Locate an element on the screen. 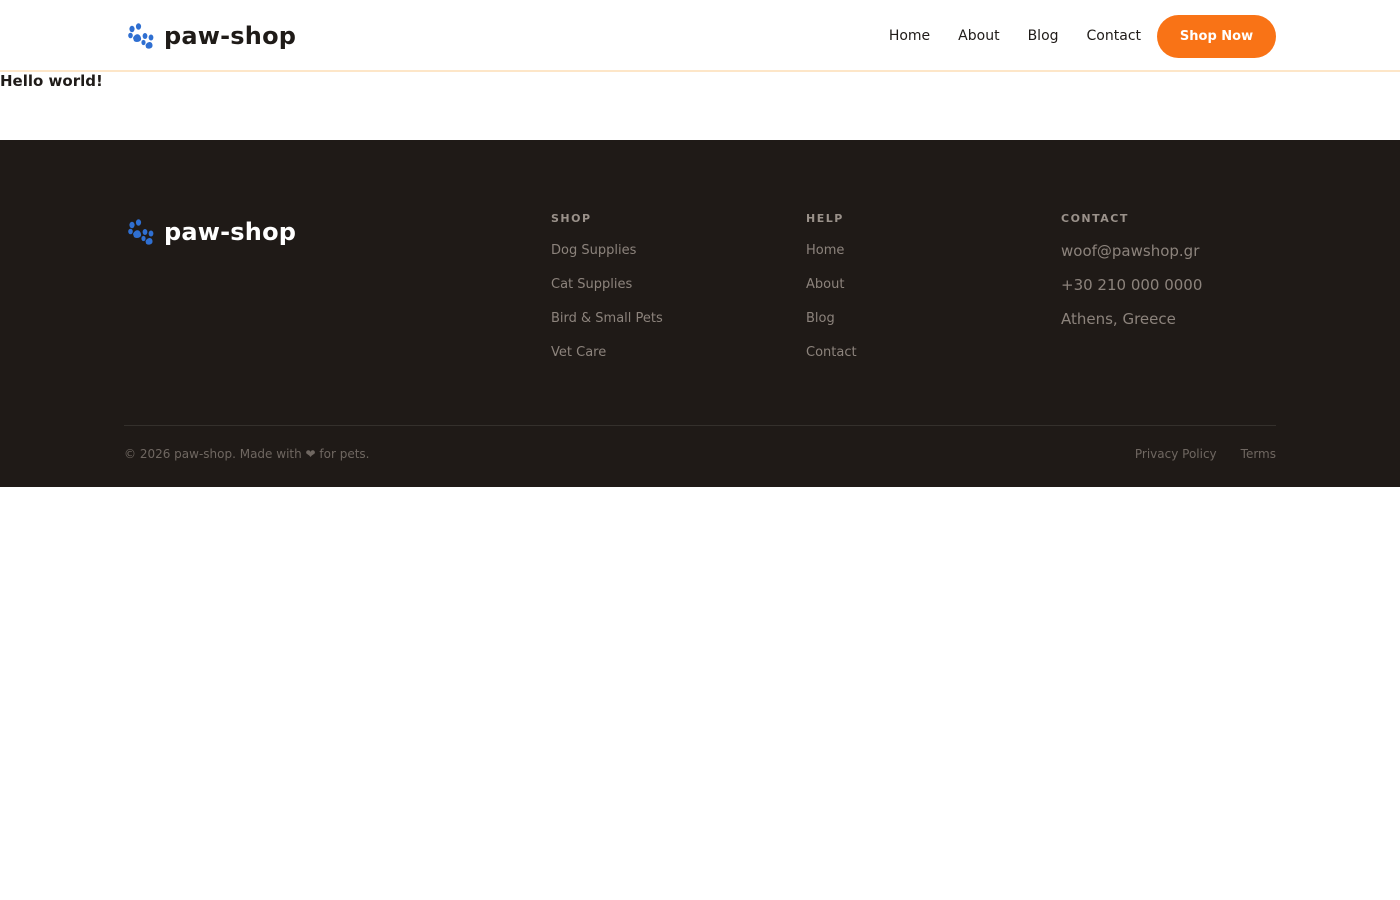 The height and width of the screenshot is (900, 1400). nav-home: Home is located at coordinates (909, 36).